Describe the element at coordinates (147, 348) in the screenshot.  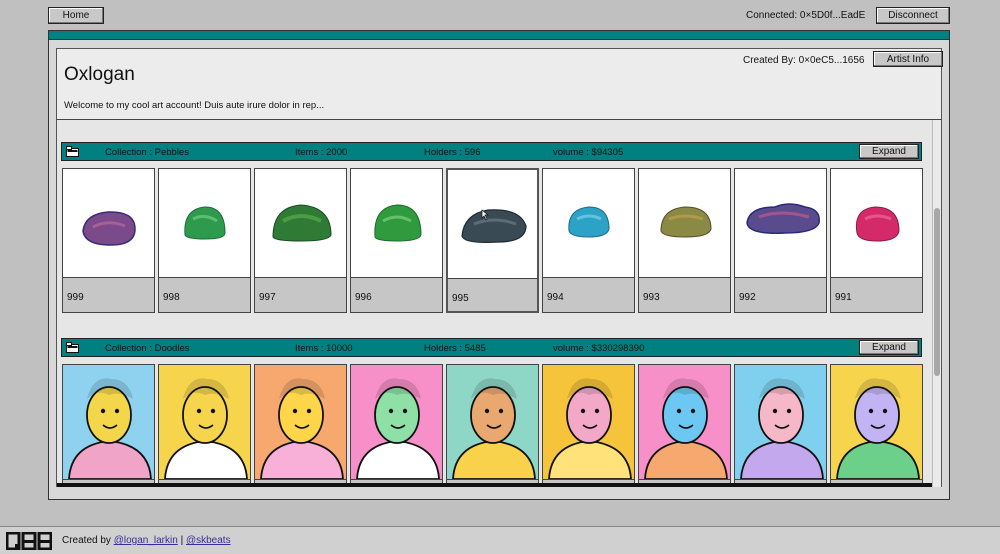
I see `collection-name: Collection : Doodles` at that location.